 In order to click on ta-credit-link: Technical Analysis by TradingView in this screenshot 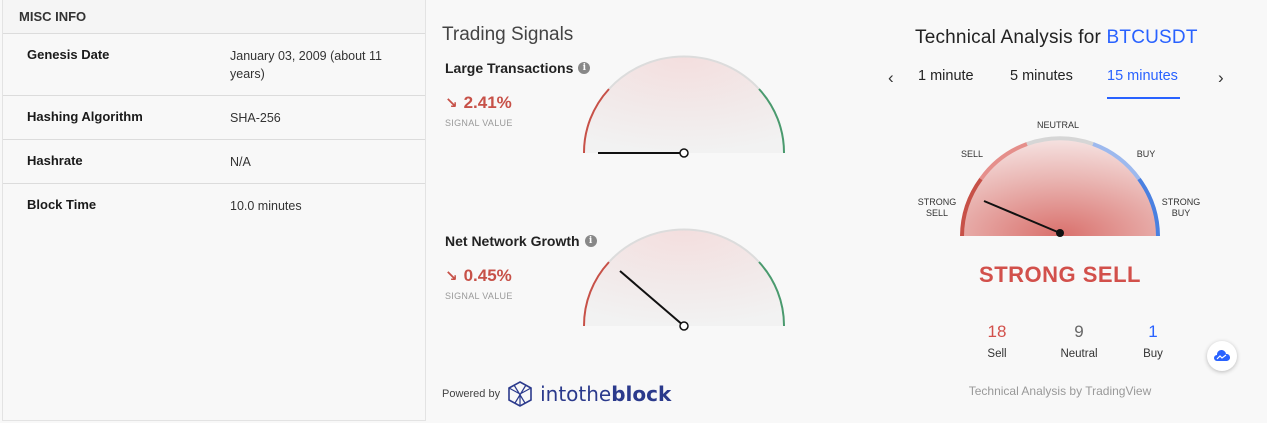, I will do `click(1060, 391)`.